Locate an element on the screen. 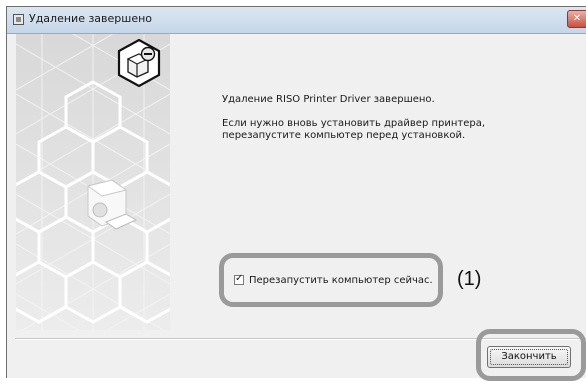 The height and width of the screenshot is (381, 586). callout-number: (1) is located at coordinates (469, 279).